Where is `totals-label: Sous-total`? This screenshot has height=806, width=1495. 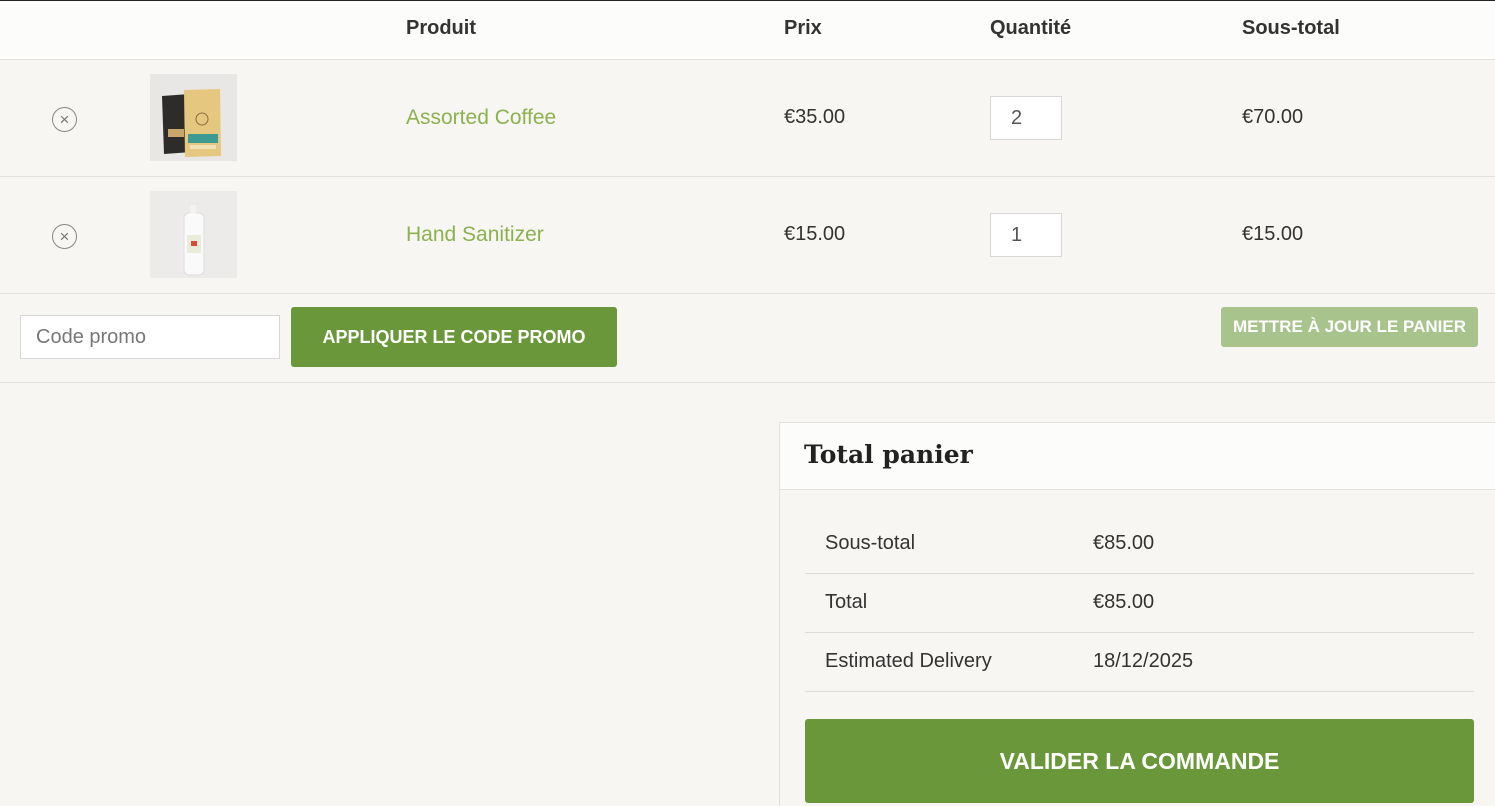
totals-label: Sous-total is located at coordinates (870, 543).